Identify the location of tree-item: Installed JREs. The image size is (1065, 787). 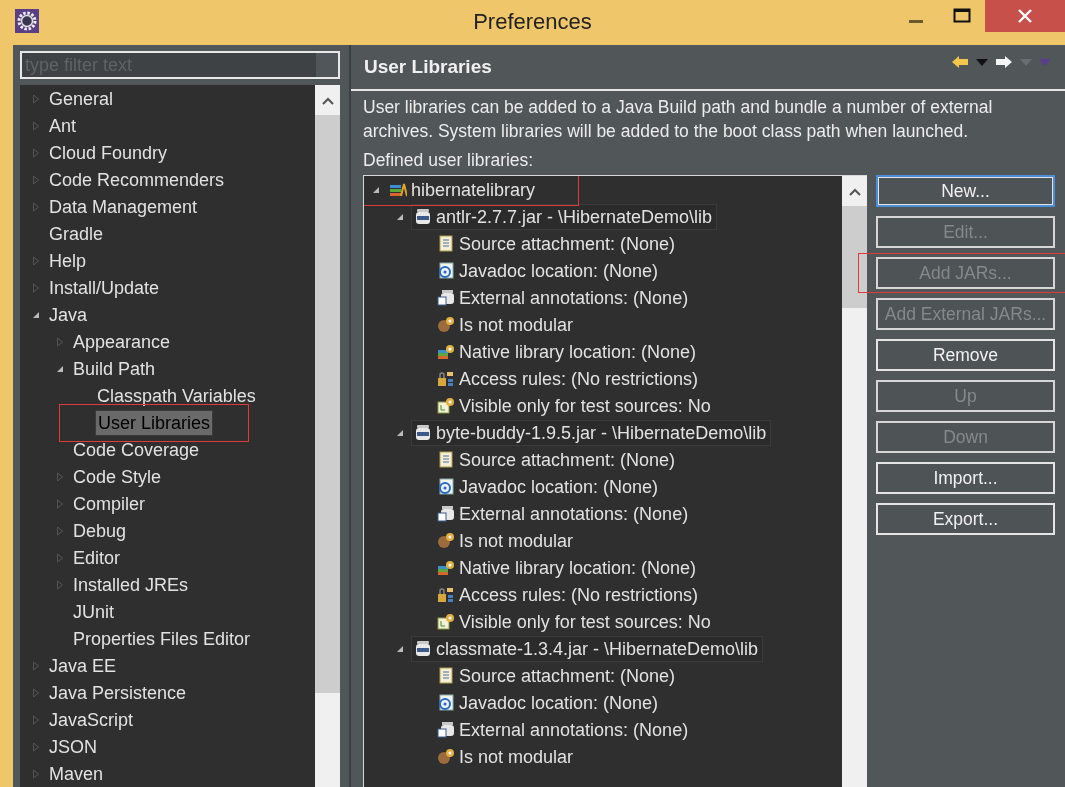
(131, 584).